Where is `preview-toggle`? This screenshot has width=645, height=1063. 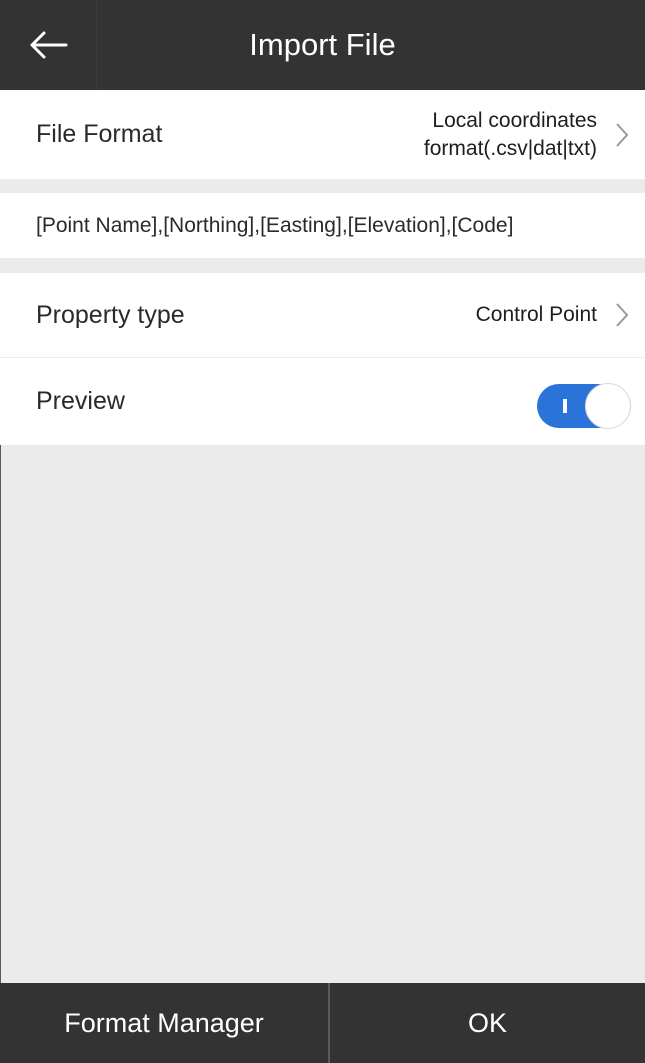
preview-toggle is located at coordinates (584, 406).